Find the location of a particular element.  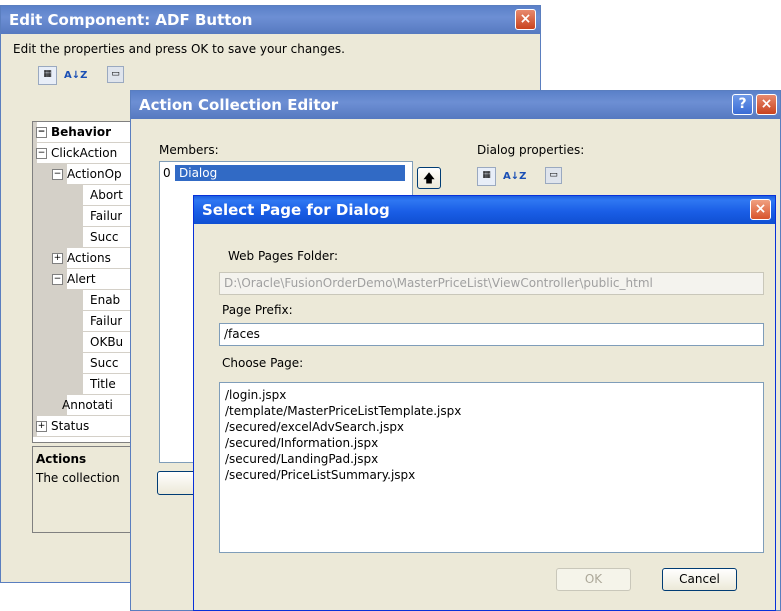

grid-row: + Status is located at coordinates (88, 426).